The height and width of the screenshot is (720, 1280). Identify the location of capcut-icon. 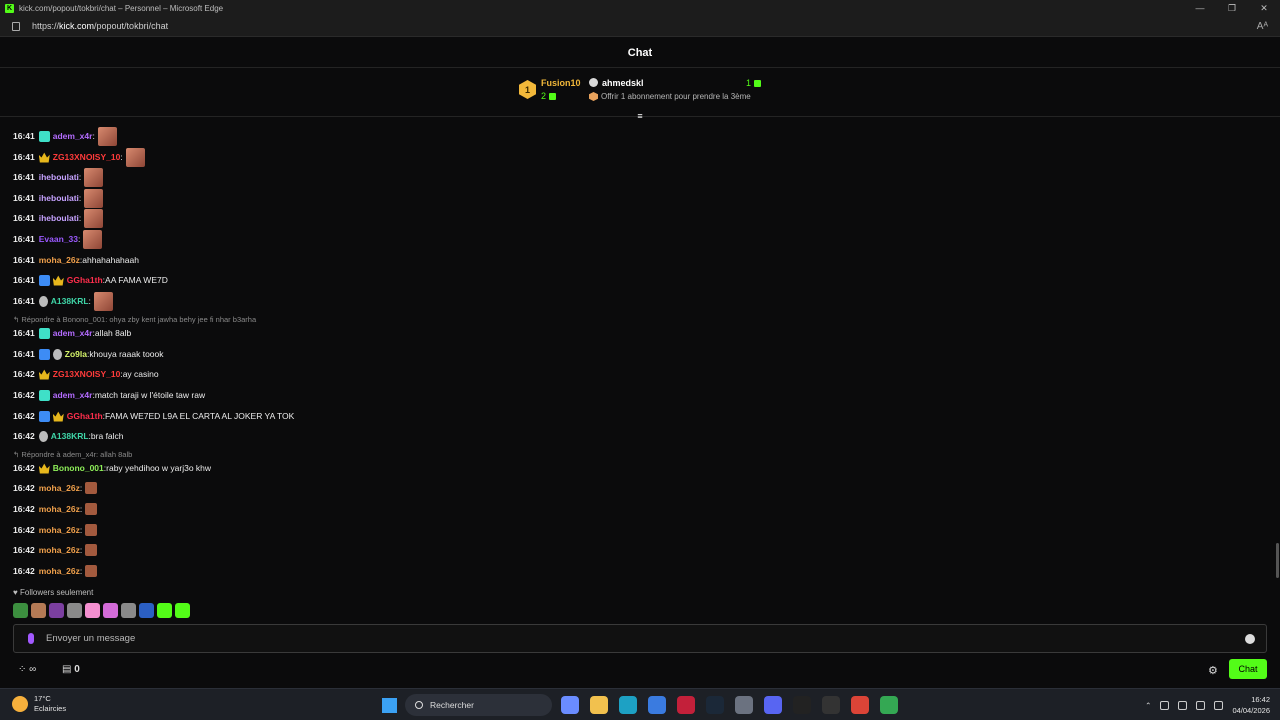
(802, 705).